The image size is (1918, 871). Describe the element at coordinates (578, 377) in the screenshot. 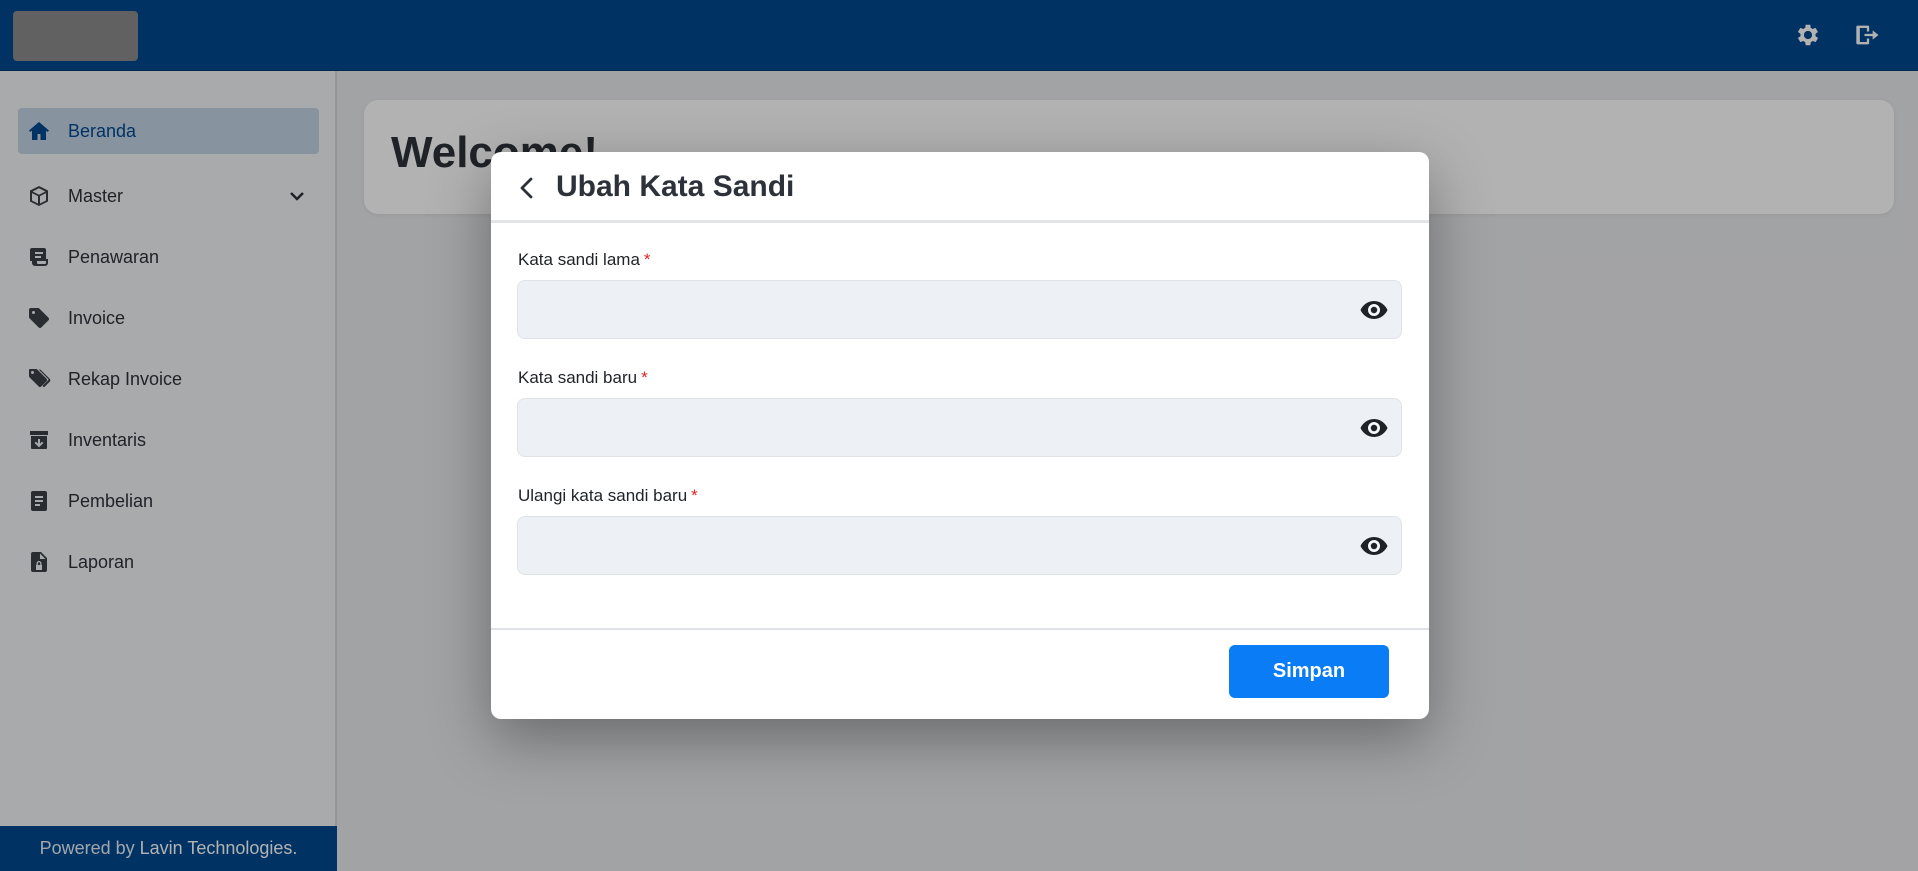

I see `field-label-text: Kata sandi baru` at that location.